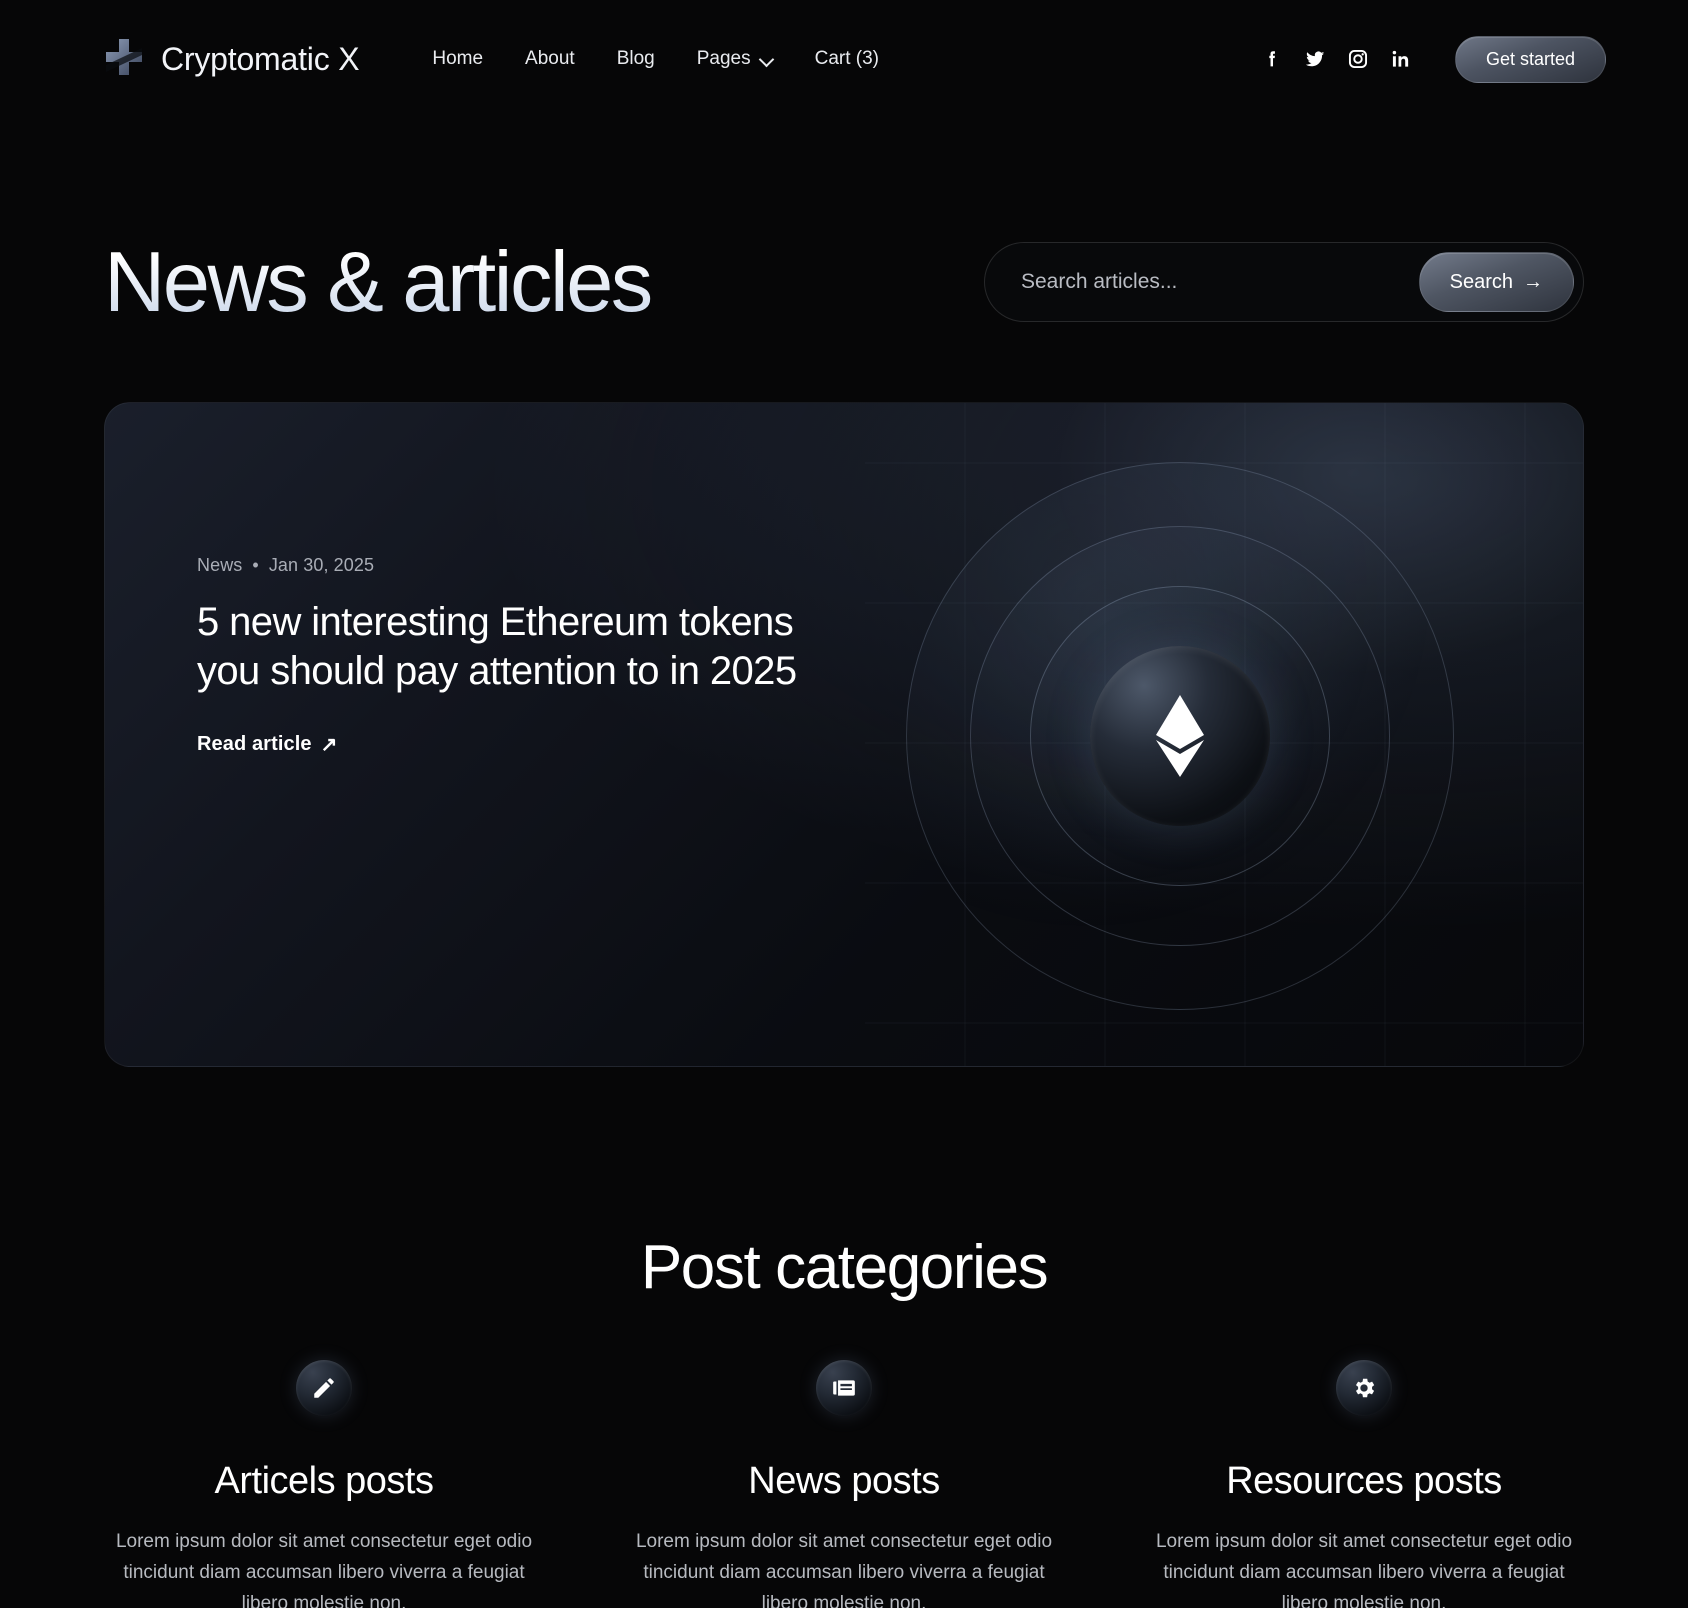  What do you see at coordinates (1530, 59) in the screenshot?
I see `get-started-button: Get started` at bounding box center [1530, 59].